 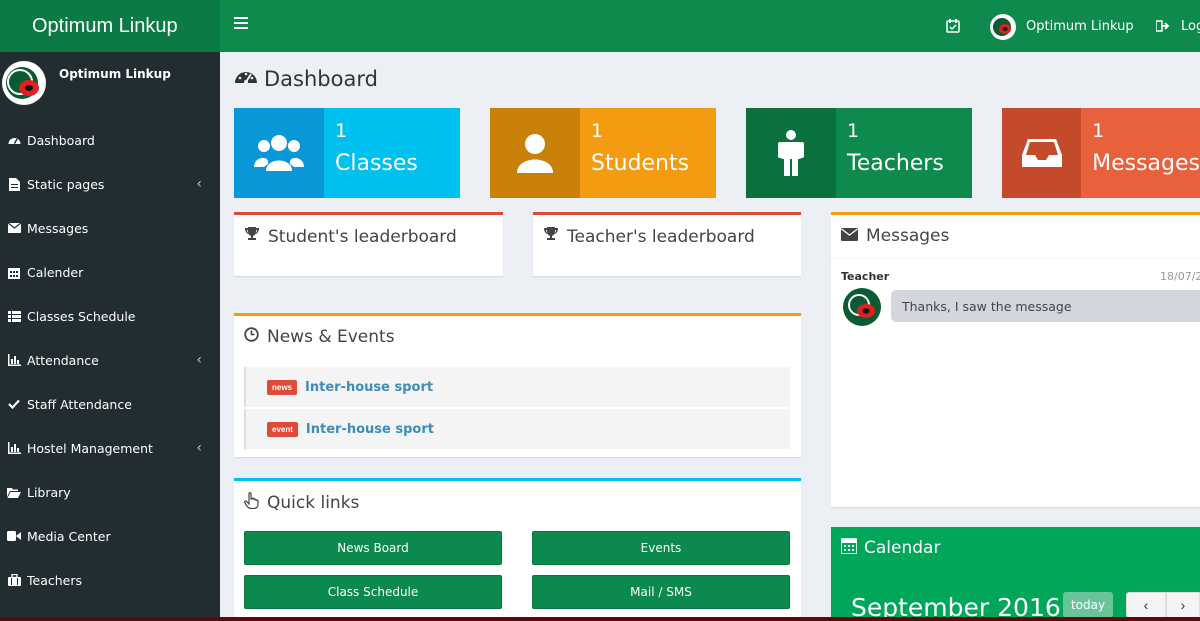 I want to click on message-avatar, so click(x=862, y=307).